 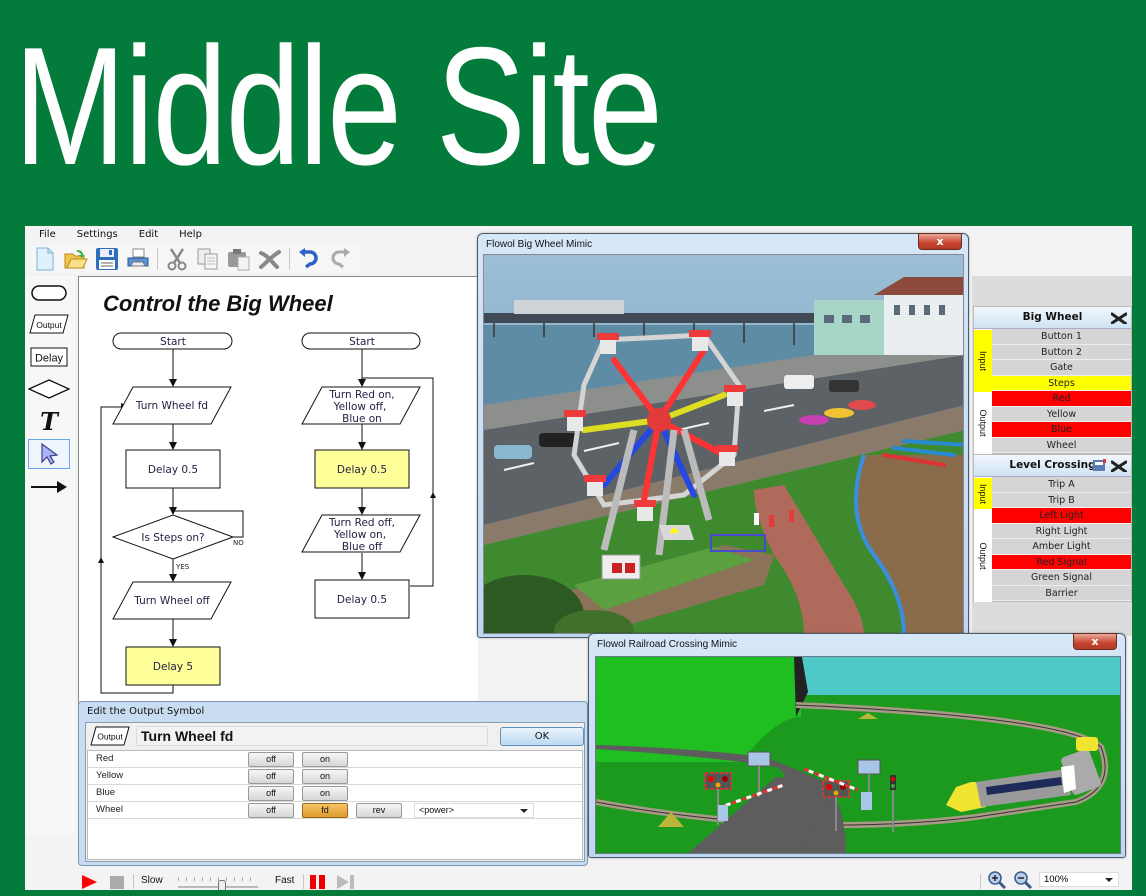 I want to click on output-amber-light: Amber Light, so click(x=1061, y=547).